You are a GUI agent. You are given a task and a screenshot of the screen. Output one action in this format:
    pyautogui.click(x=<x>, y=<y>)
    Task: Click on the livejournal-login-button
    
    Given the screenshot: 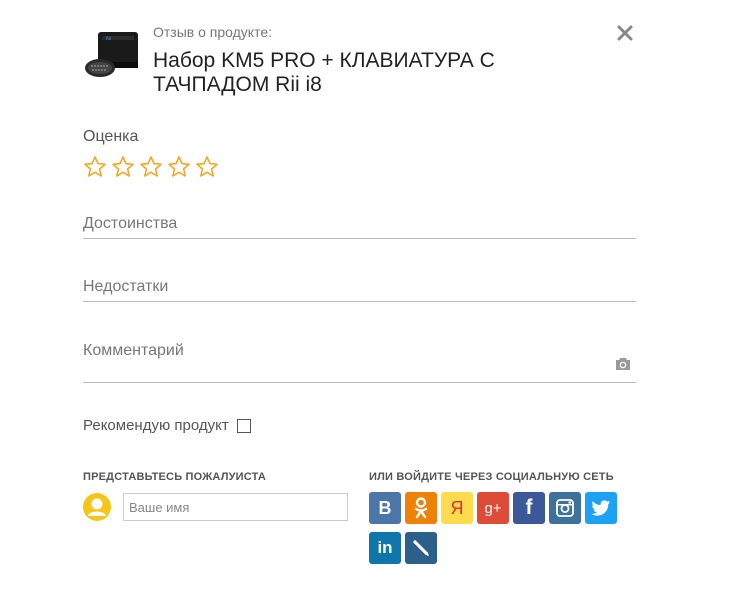 What is the action you would take?
    pyautogui.click(x=421, y=548)
    